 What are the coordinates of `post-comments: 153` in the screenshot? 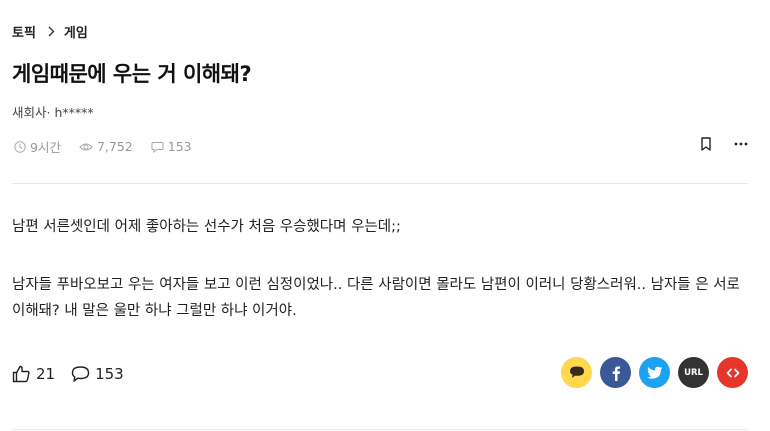 It's located at (171, 146).